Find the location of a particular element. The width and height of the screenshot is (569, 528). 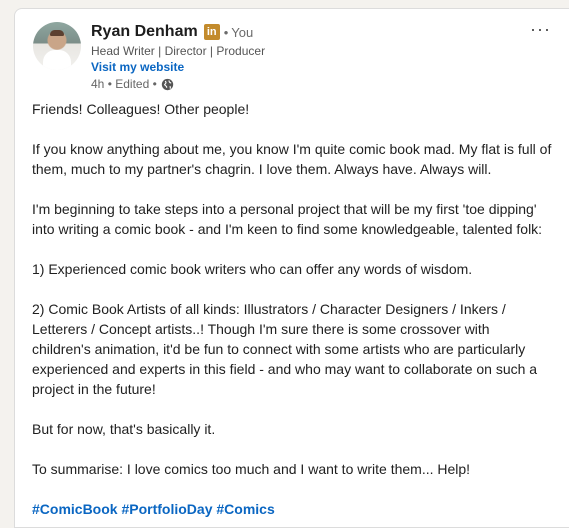

post-paragraph: Friends! Colleagues! Other people! is located at coordinates (141, 109).